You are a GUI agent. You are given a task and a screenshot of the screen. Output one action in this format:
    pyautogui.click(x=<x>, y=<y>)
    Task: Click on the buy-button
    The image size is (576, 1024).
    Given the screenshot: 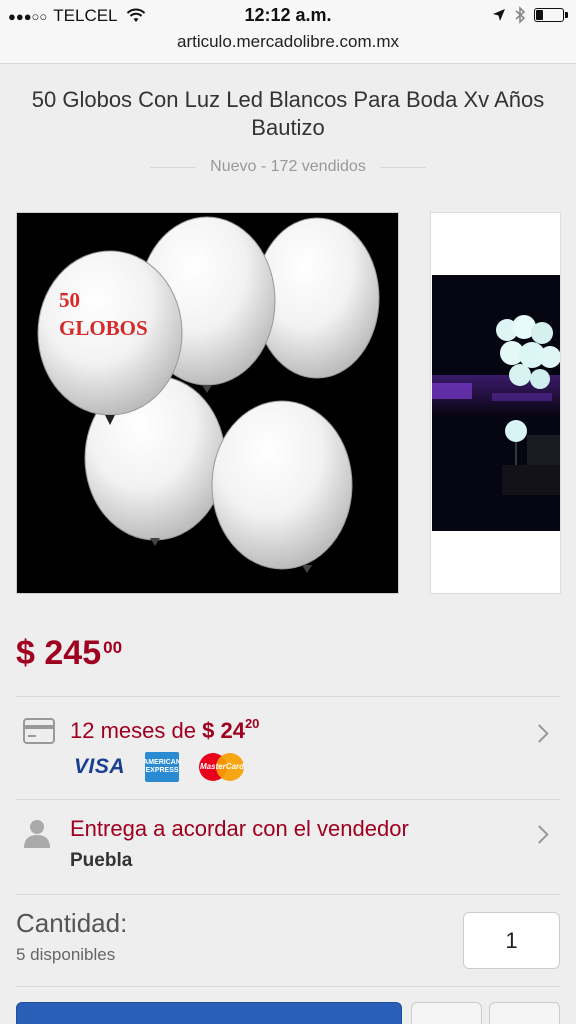 What is the action you would take?
    pyautogui.click(x=209, y=1013)
    